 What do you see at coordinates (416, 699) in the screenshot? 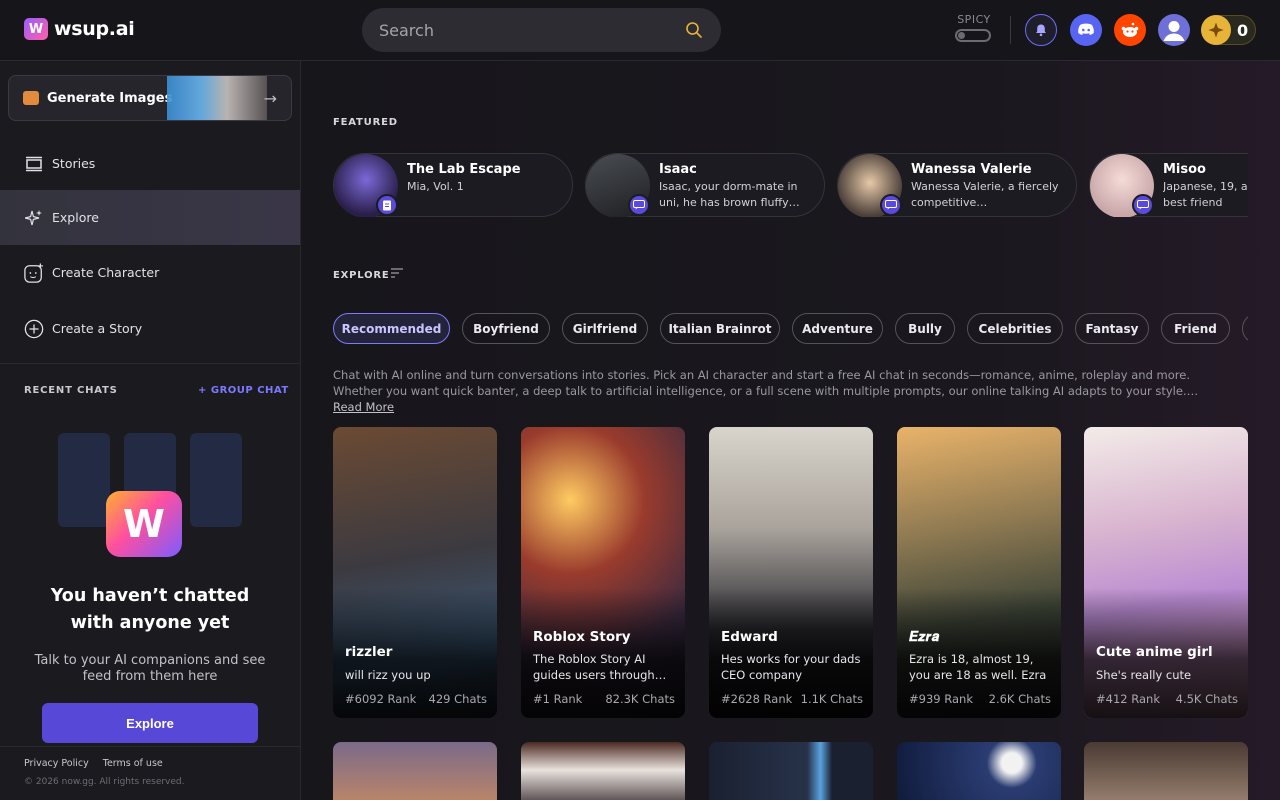
I see `card-stats: #6092 Rank 429 Chats` at bounding box center [416, 699].